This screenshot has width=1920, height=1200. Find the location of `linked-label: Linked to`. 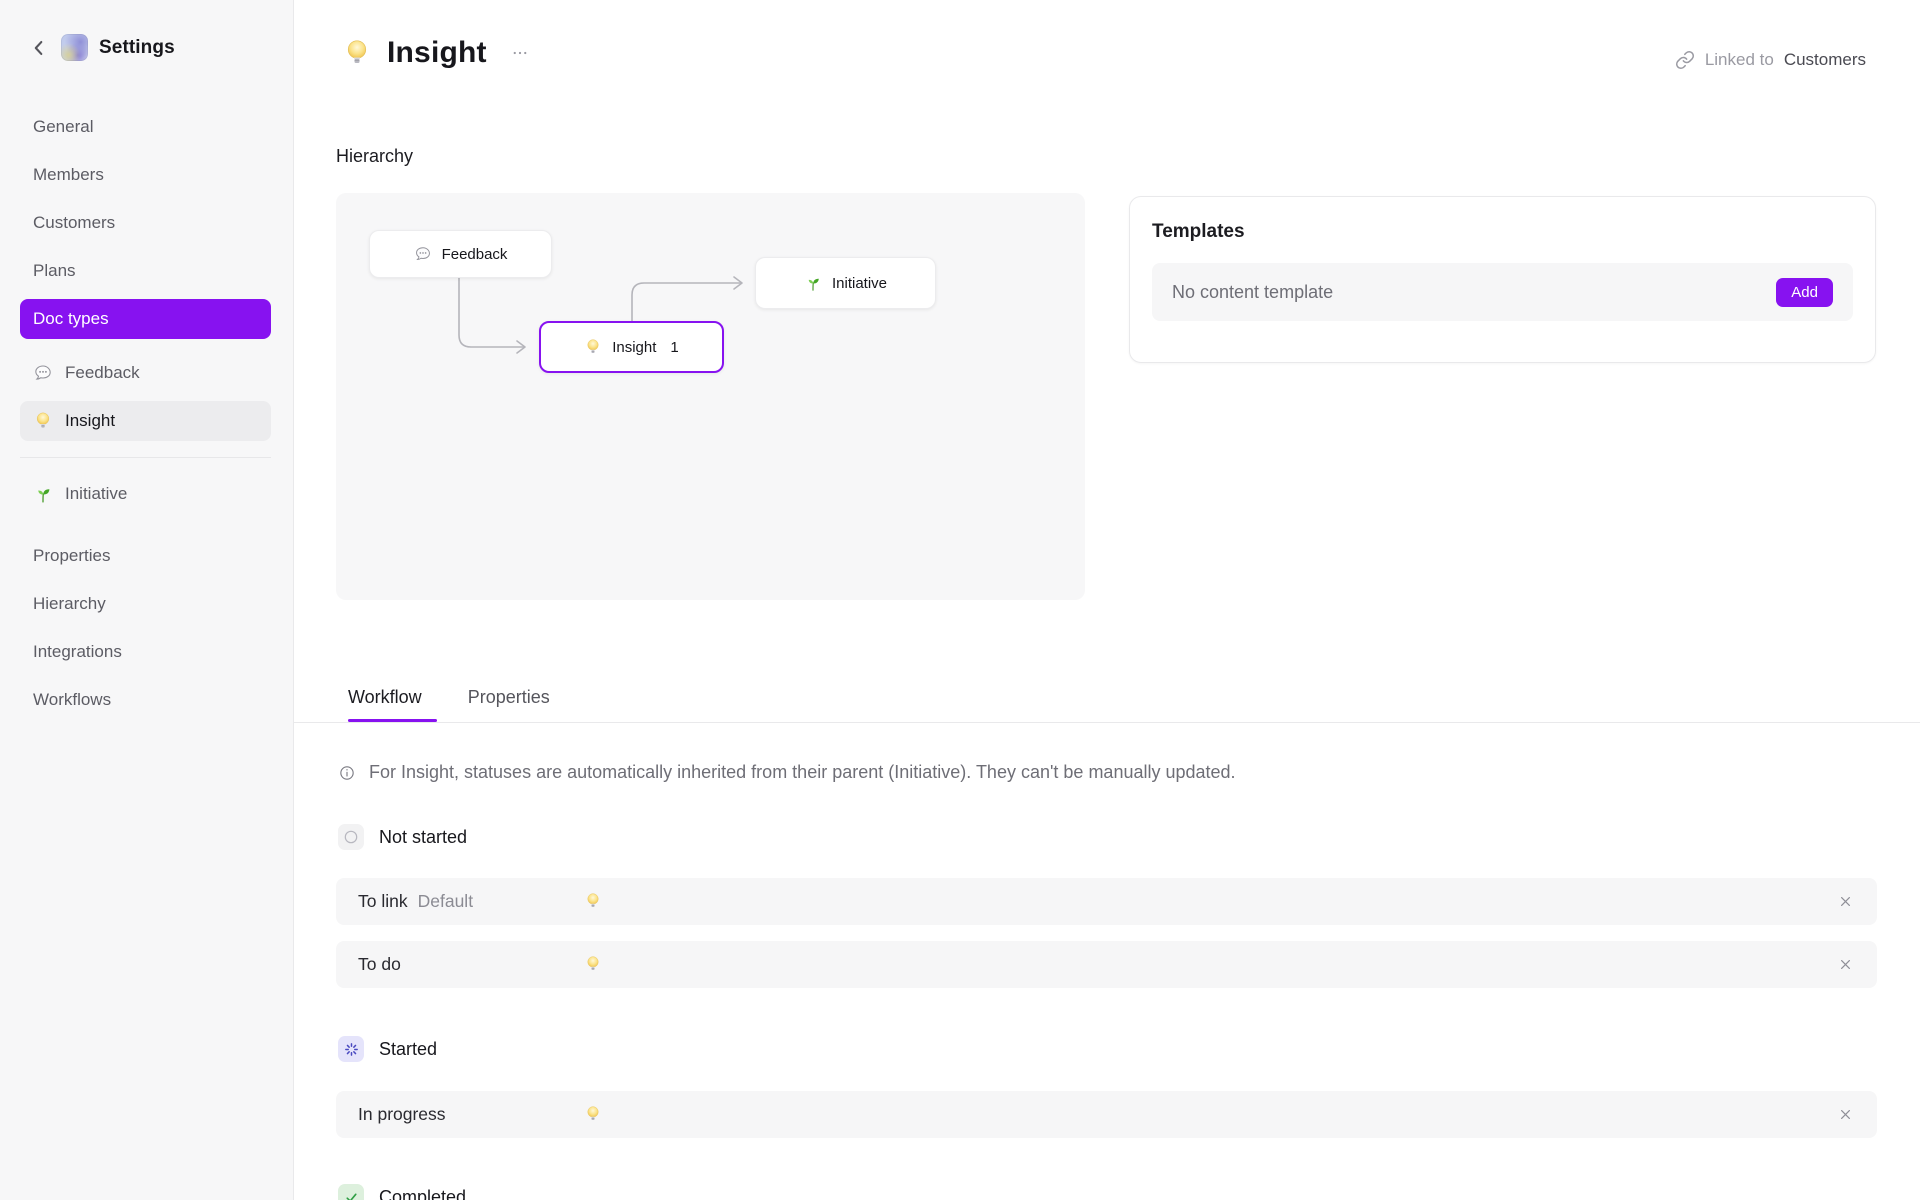

linked-label: Linked to is located at coordinates (1739, 59).